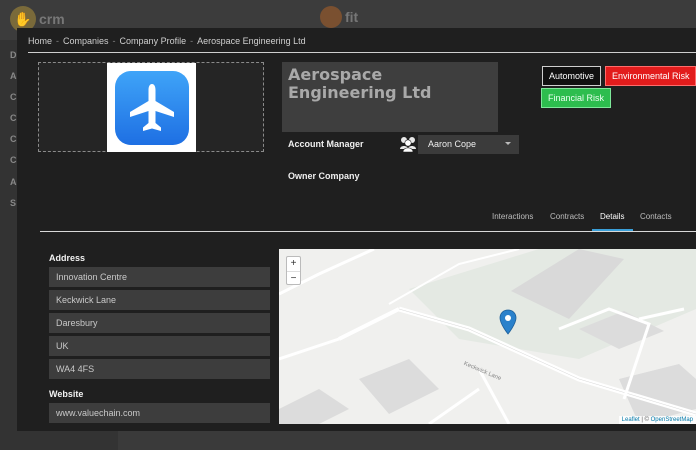 The image size is (696, 450). I want to click on address-label: Address, so click(67, 258).